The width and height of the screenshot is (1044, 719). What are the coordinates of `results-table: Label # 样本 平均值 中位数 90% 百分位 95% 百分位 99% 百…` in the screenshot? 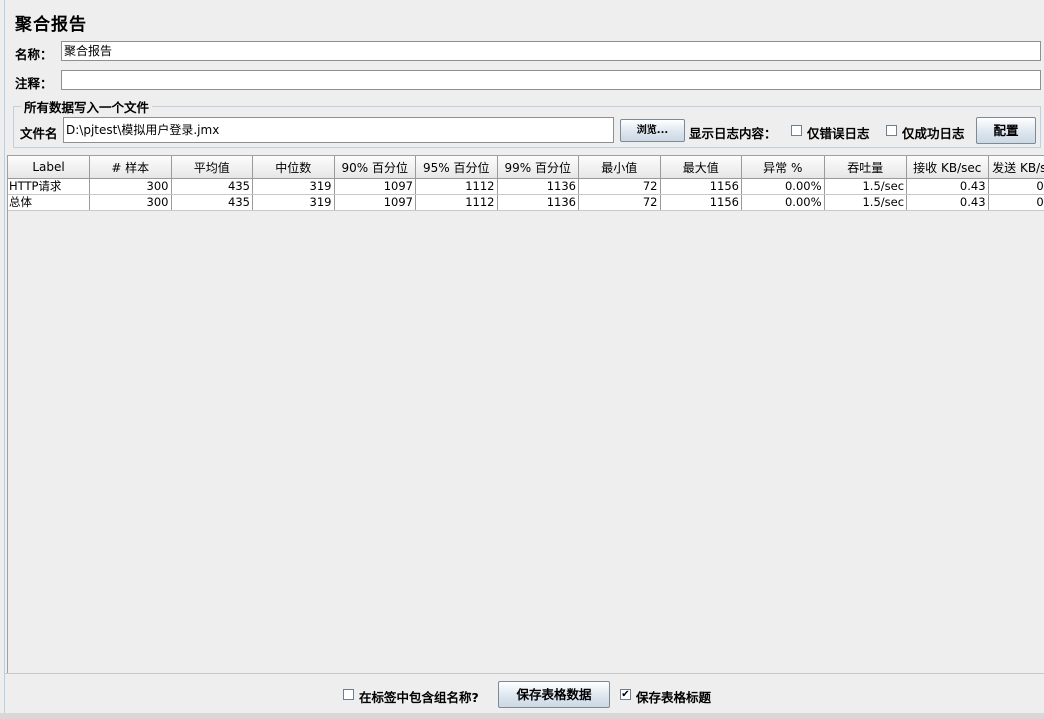 It's located at (526, 183).